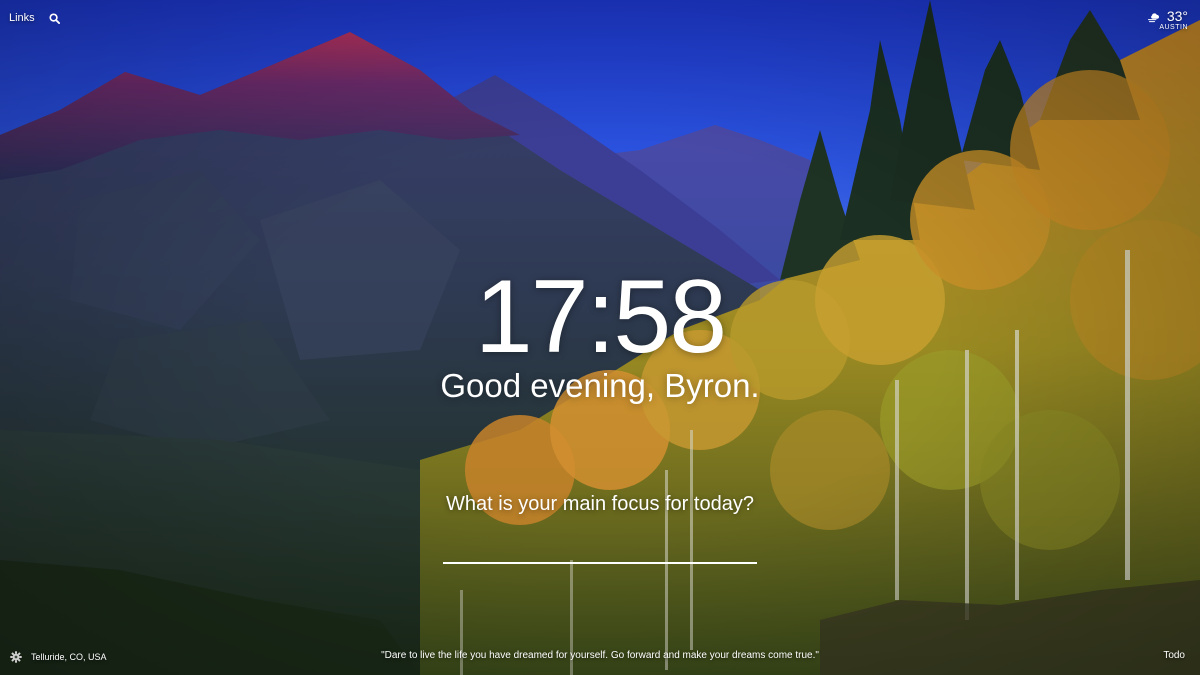 This screenshot has height=675, width=1200. Describe the element at coordinates (1173, 27) in the screenshot. I see `weather-location: AUSTIN` at that location.